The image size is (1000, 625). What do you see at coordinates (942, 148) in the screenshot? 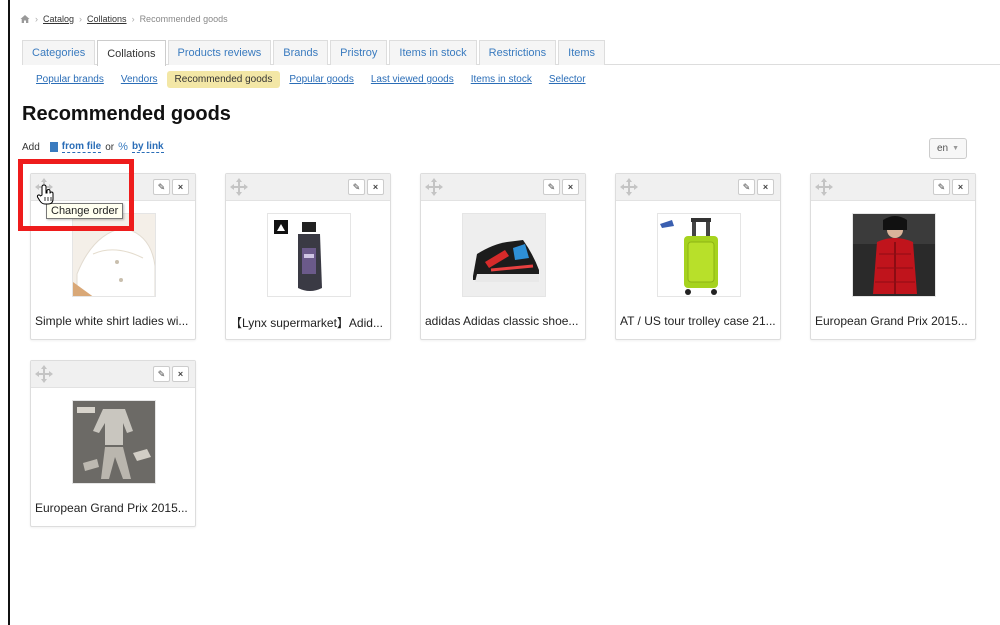
I see `language-selected: en` at bounding box center [942, 148].